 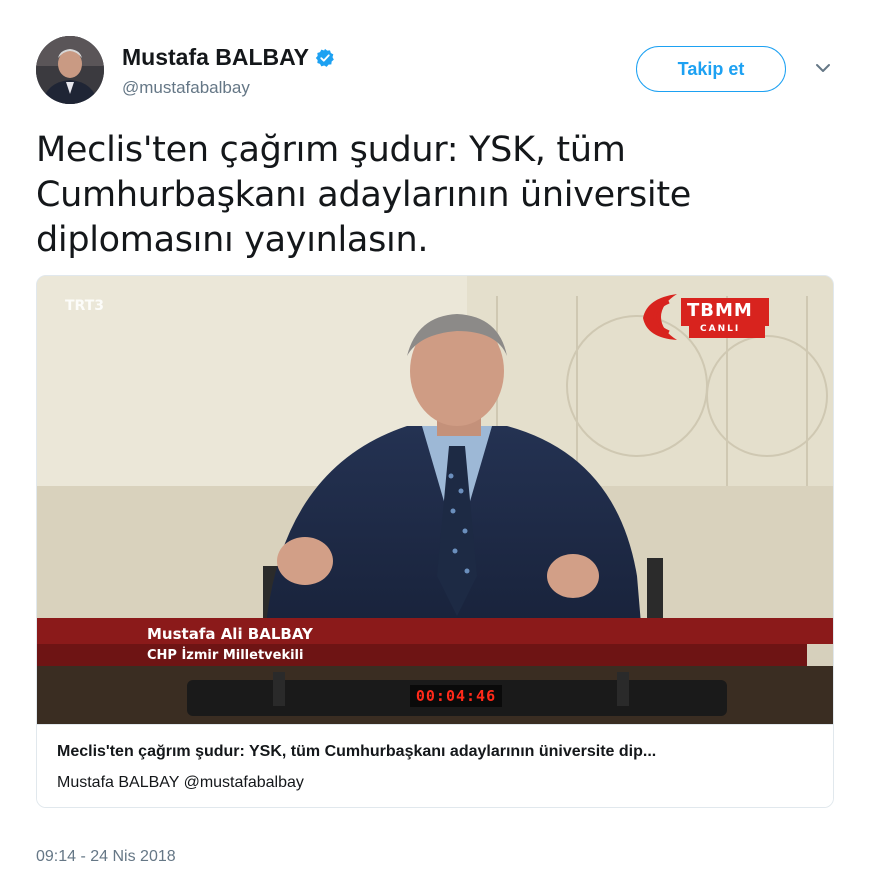 What do you see at coordinates (230, 634) in the screenshot?
I see `lower-third-name: Mustafa Ali BALBAY` at bounding box center [230, 634].